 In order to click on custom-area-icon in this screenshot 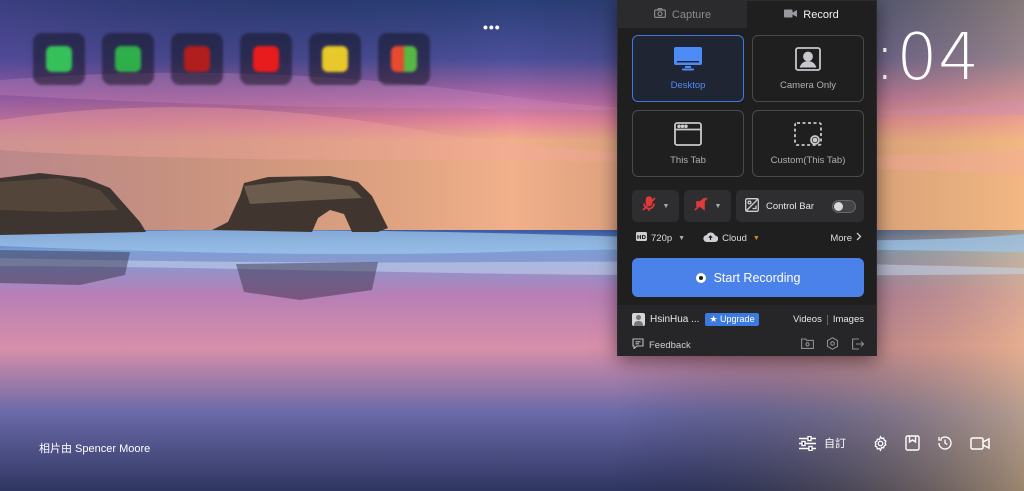, I will do `click(808, 135)`.